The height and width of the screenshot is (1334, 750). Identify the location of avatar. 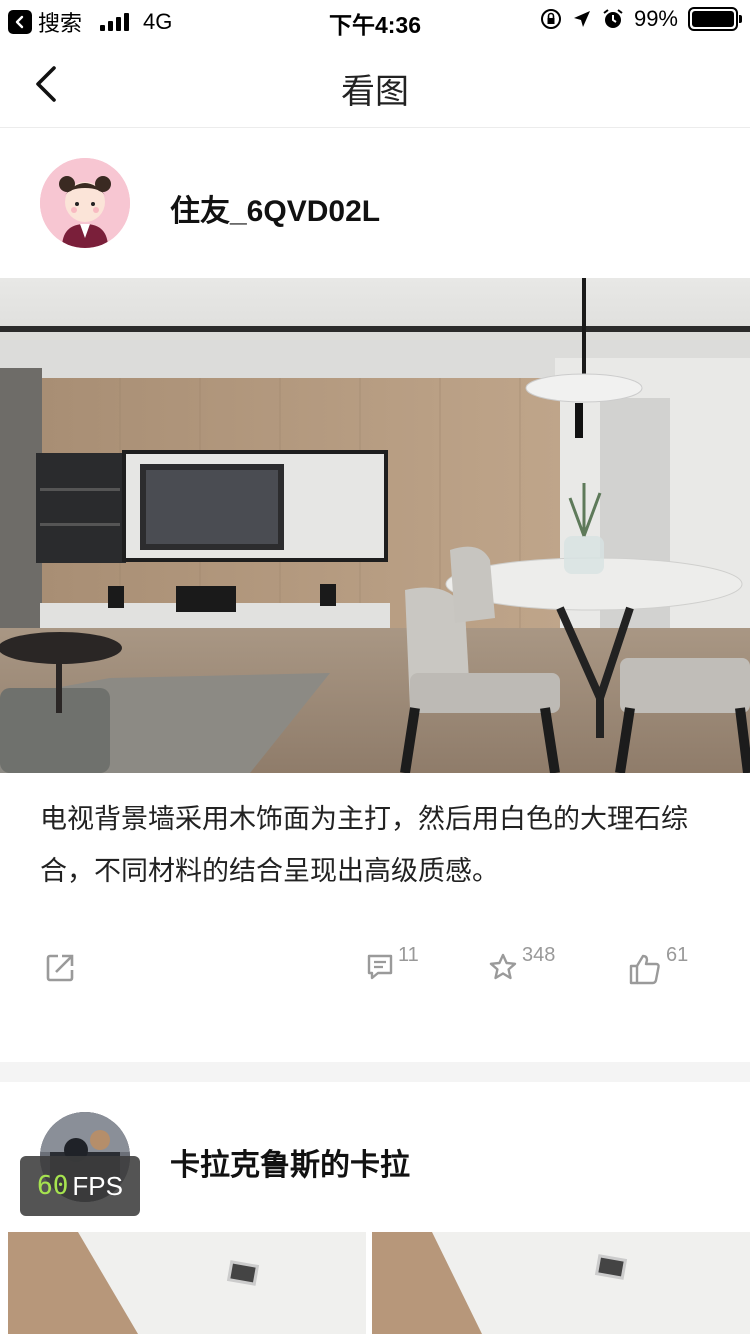
(85, 203).